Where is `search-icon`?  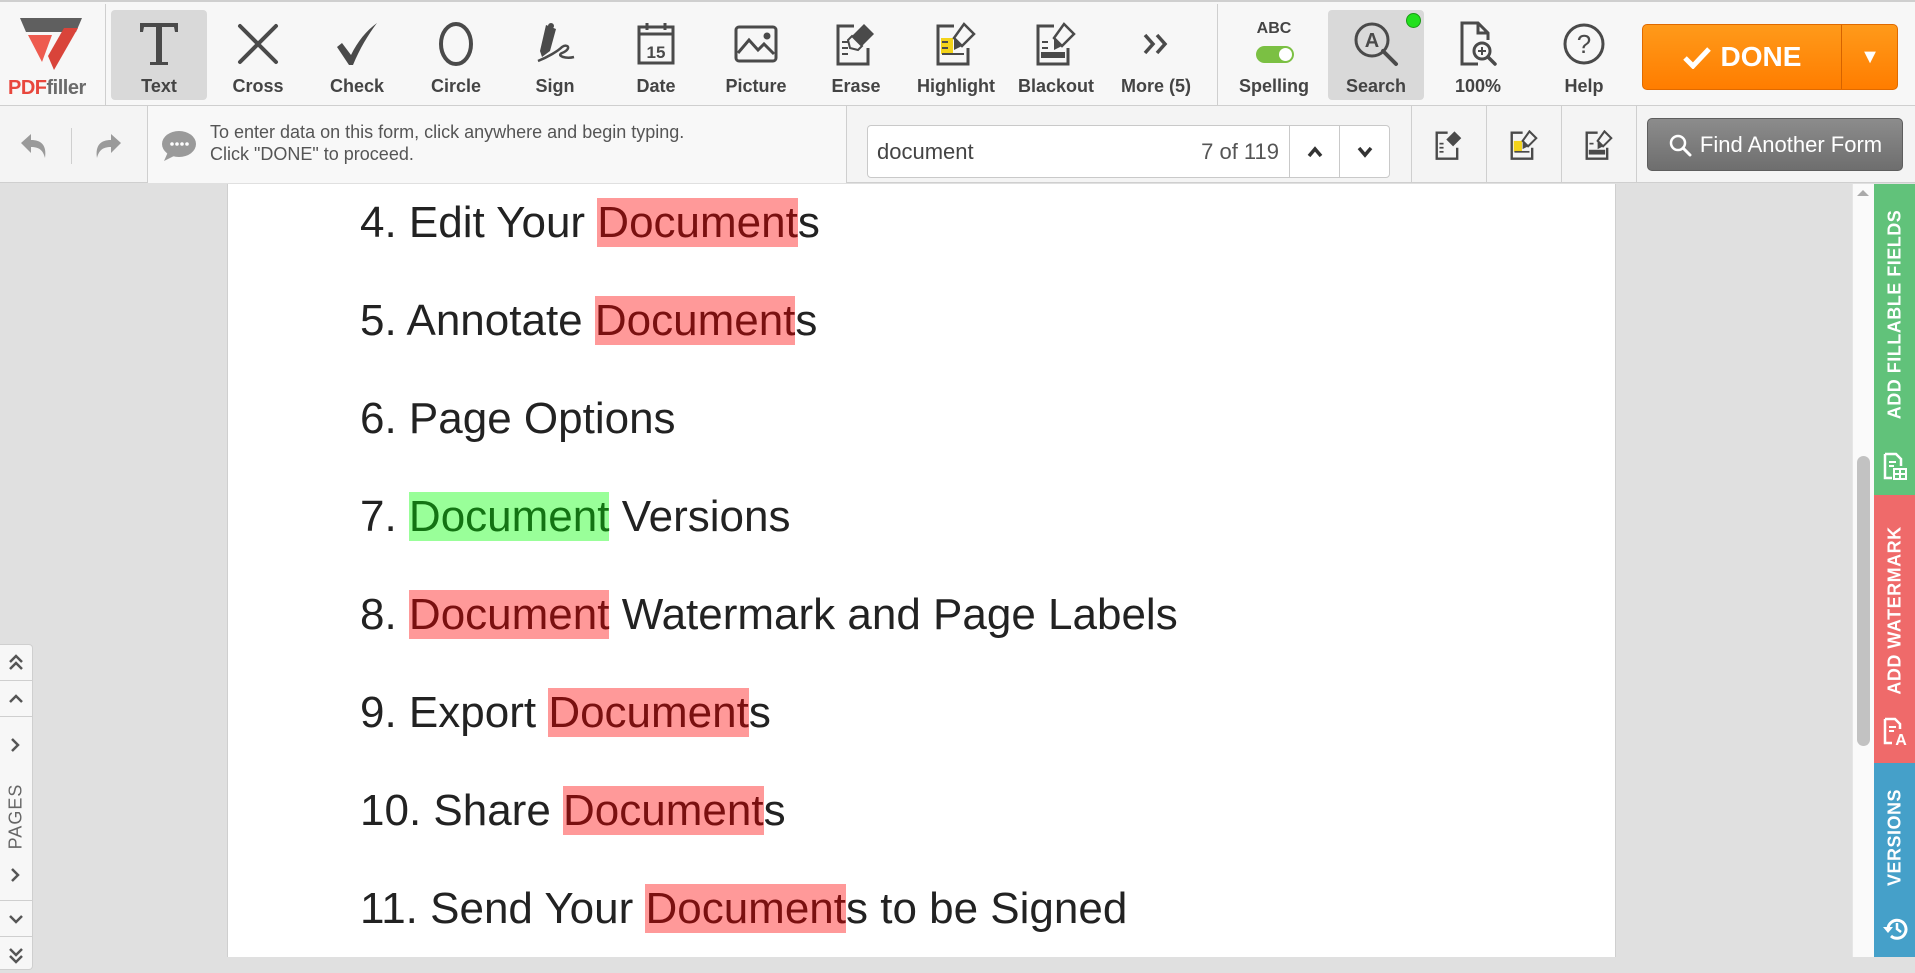 search-icon is located at coordinates (1680, 145).